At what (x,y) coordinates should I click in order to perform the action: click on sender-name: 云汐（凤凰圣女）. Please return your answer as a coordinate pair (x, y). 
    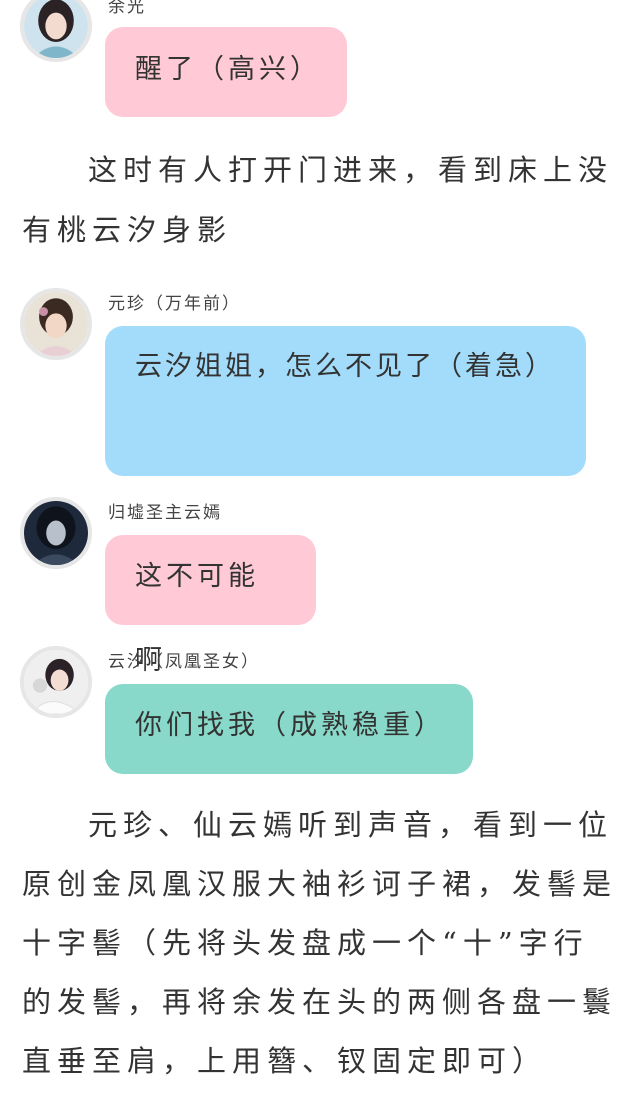
    Looking at the image, I should click on (184, 662).